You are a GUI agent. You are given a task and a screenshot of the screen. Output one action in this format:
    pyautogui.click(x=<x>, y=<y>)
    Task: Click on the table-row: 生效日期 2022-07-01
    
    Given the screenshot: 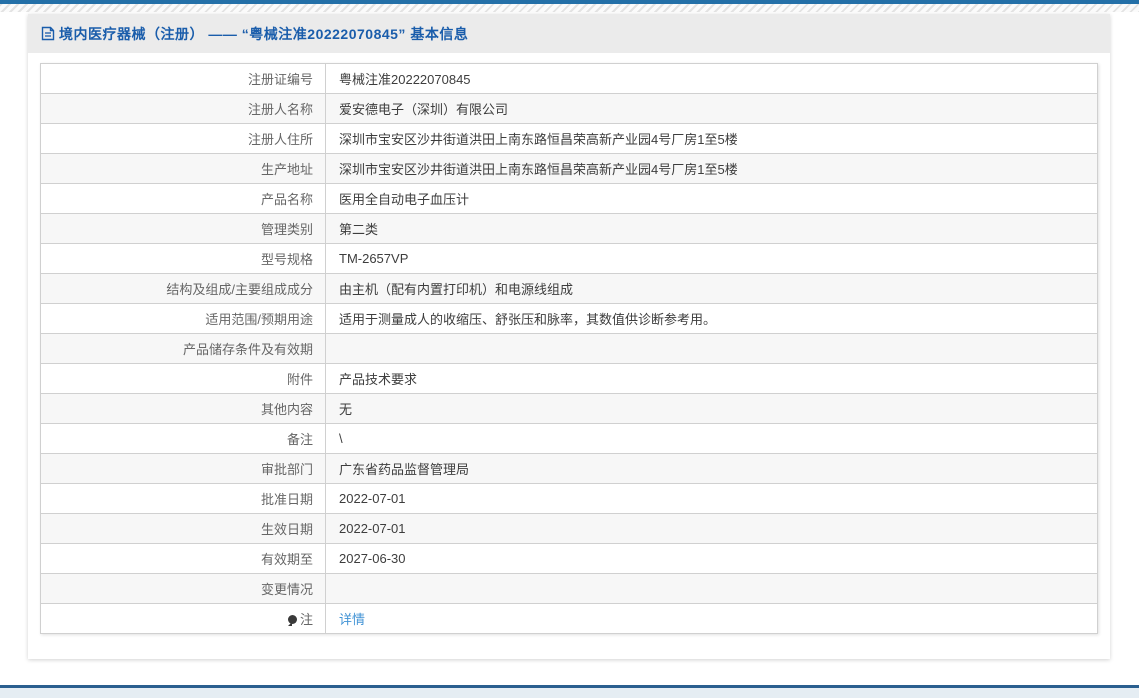 What is the action you would take?
    pyautogui.click(x=569, y=528)
    